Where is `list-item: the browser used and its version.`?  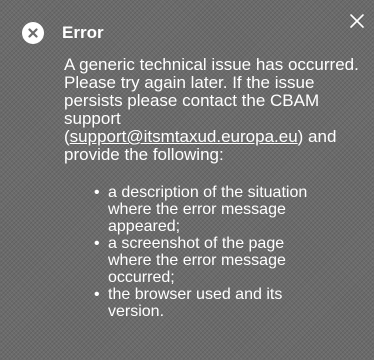
list-item: the browser used and its version. is located at coordinates (191, 303).